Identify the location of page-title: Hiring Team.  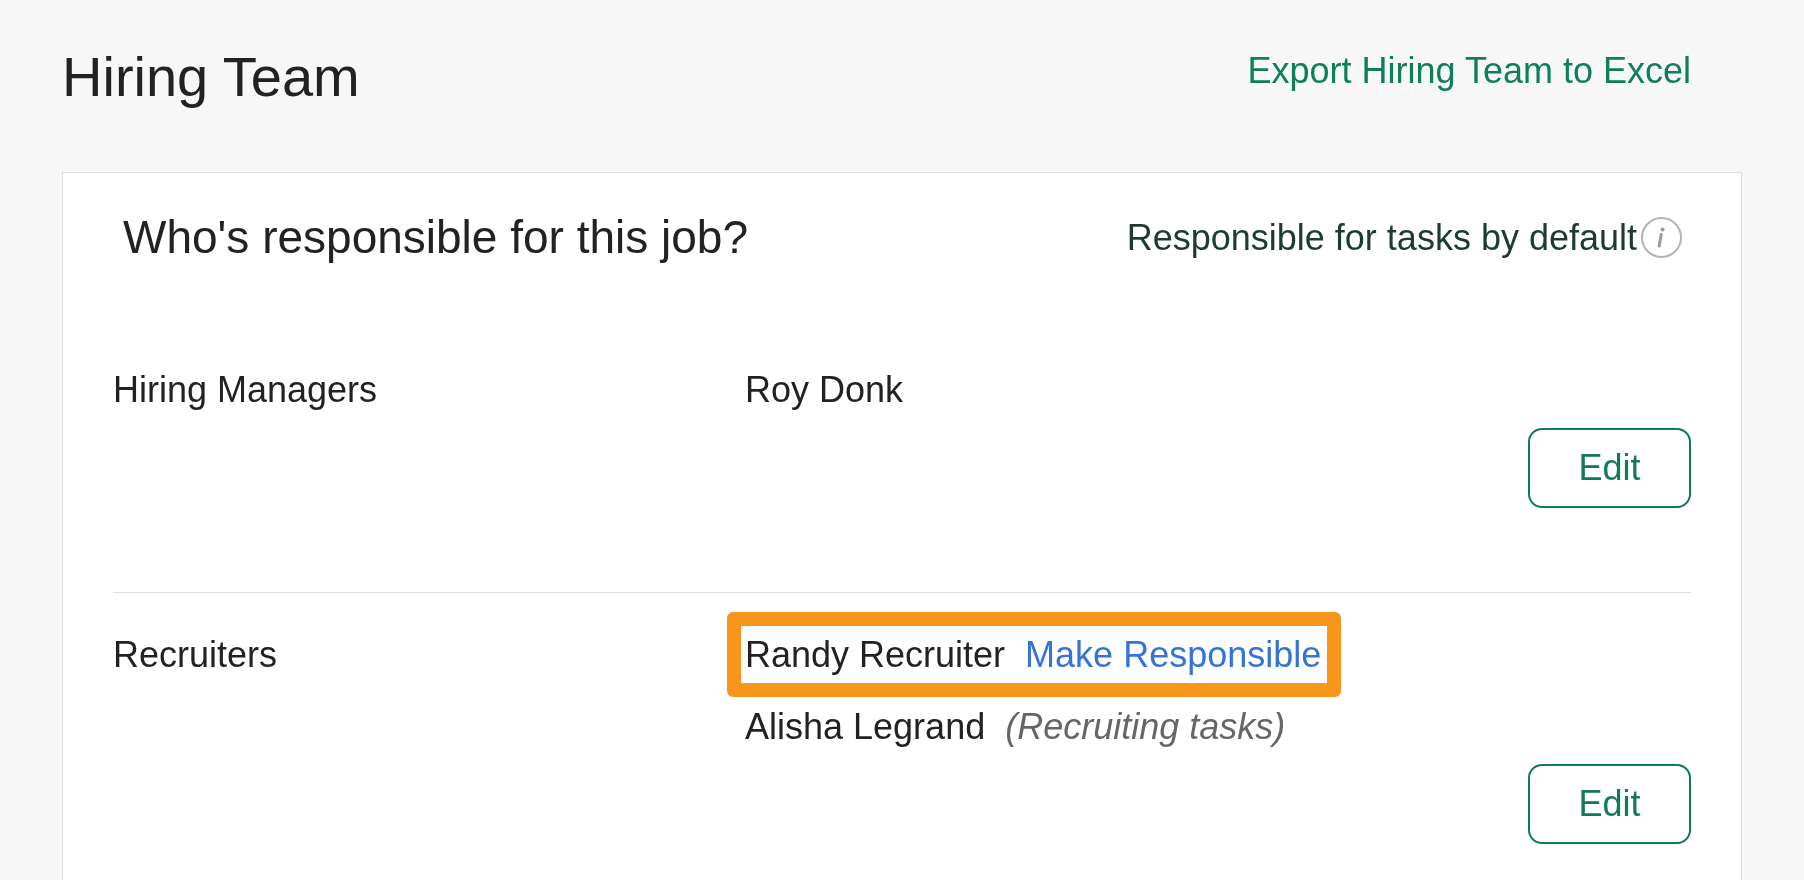
(211, 77).